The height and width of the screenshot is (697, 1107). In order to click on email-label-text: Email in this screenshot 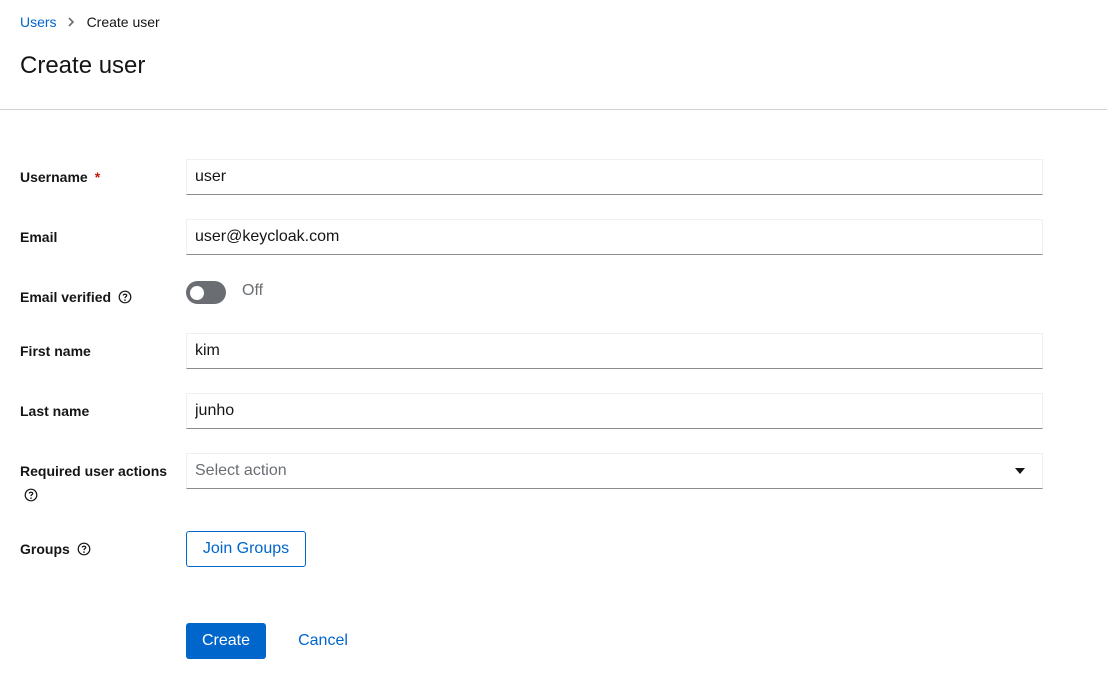, I will do `click(39, 237)`.